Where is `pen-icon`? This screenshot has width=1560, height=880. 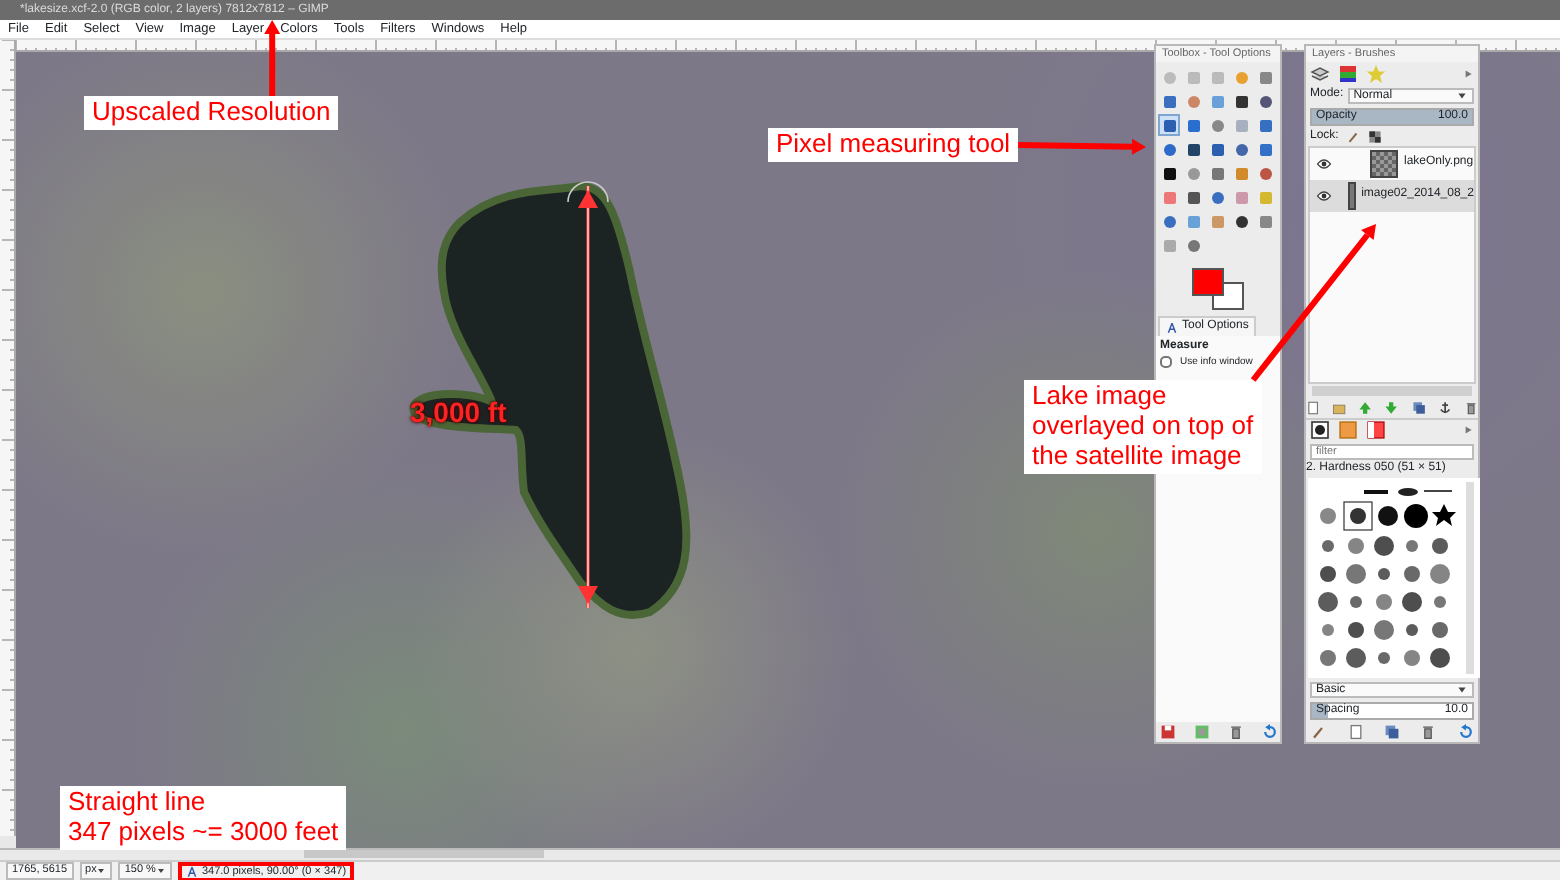 pen-icon is located at coordinates (1318, 732).